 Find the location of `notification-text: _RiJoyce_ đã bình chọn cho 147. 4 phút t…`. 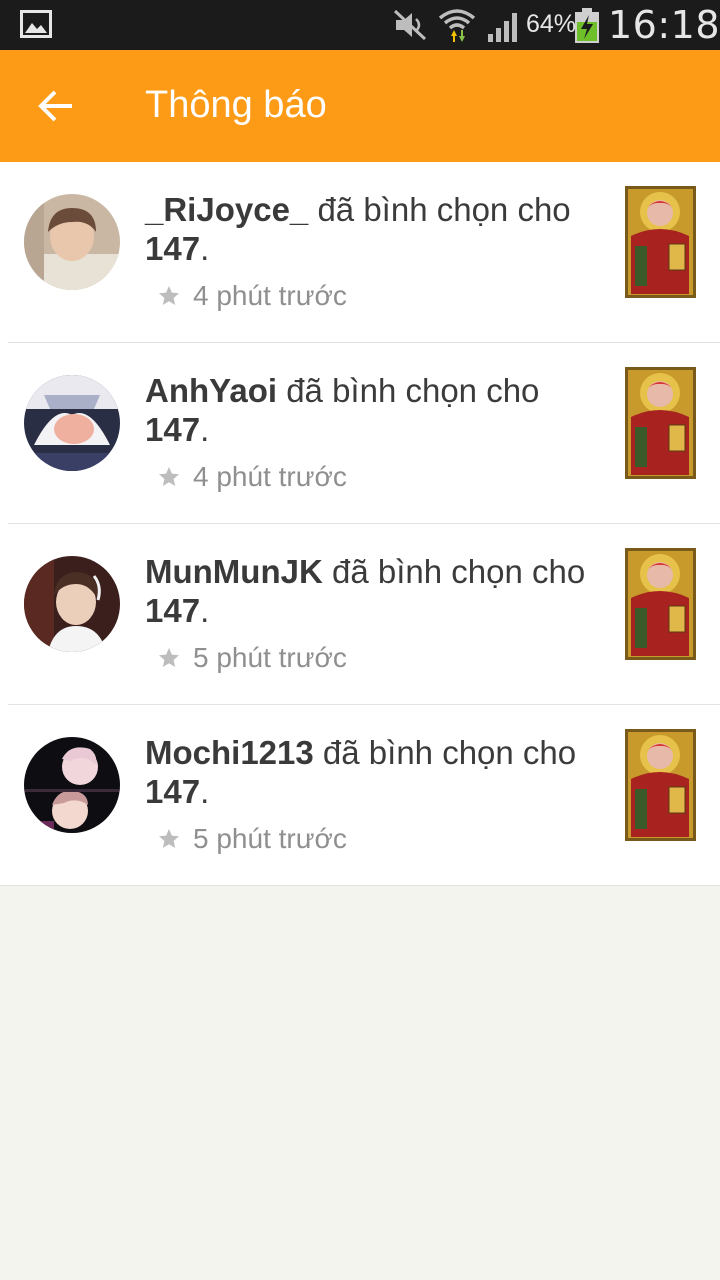

notification-text: _RiJoyce_ đã bình chọn cho 147. 4 phút t… is located at coordinates (375, 253).